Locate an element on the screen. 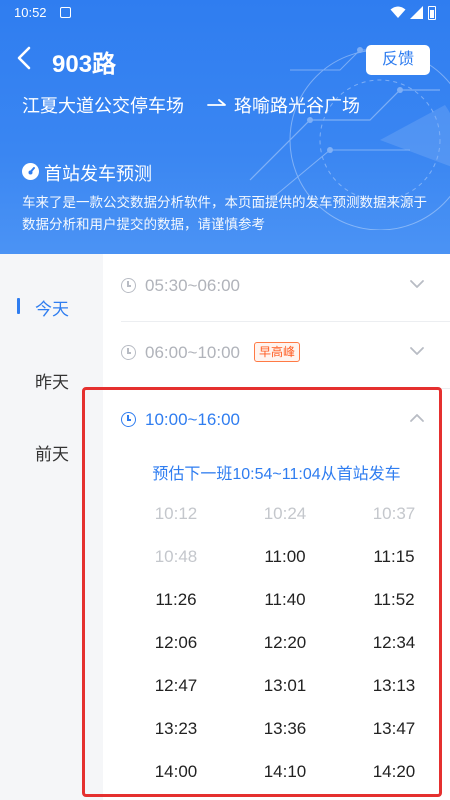 The height and width of the screenshot is (800, 450). speedometer-icon is located at coordinates (30, 171).